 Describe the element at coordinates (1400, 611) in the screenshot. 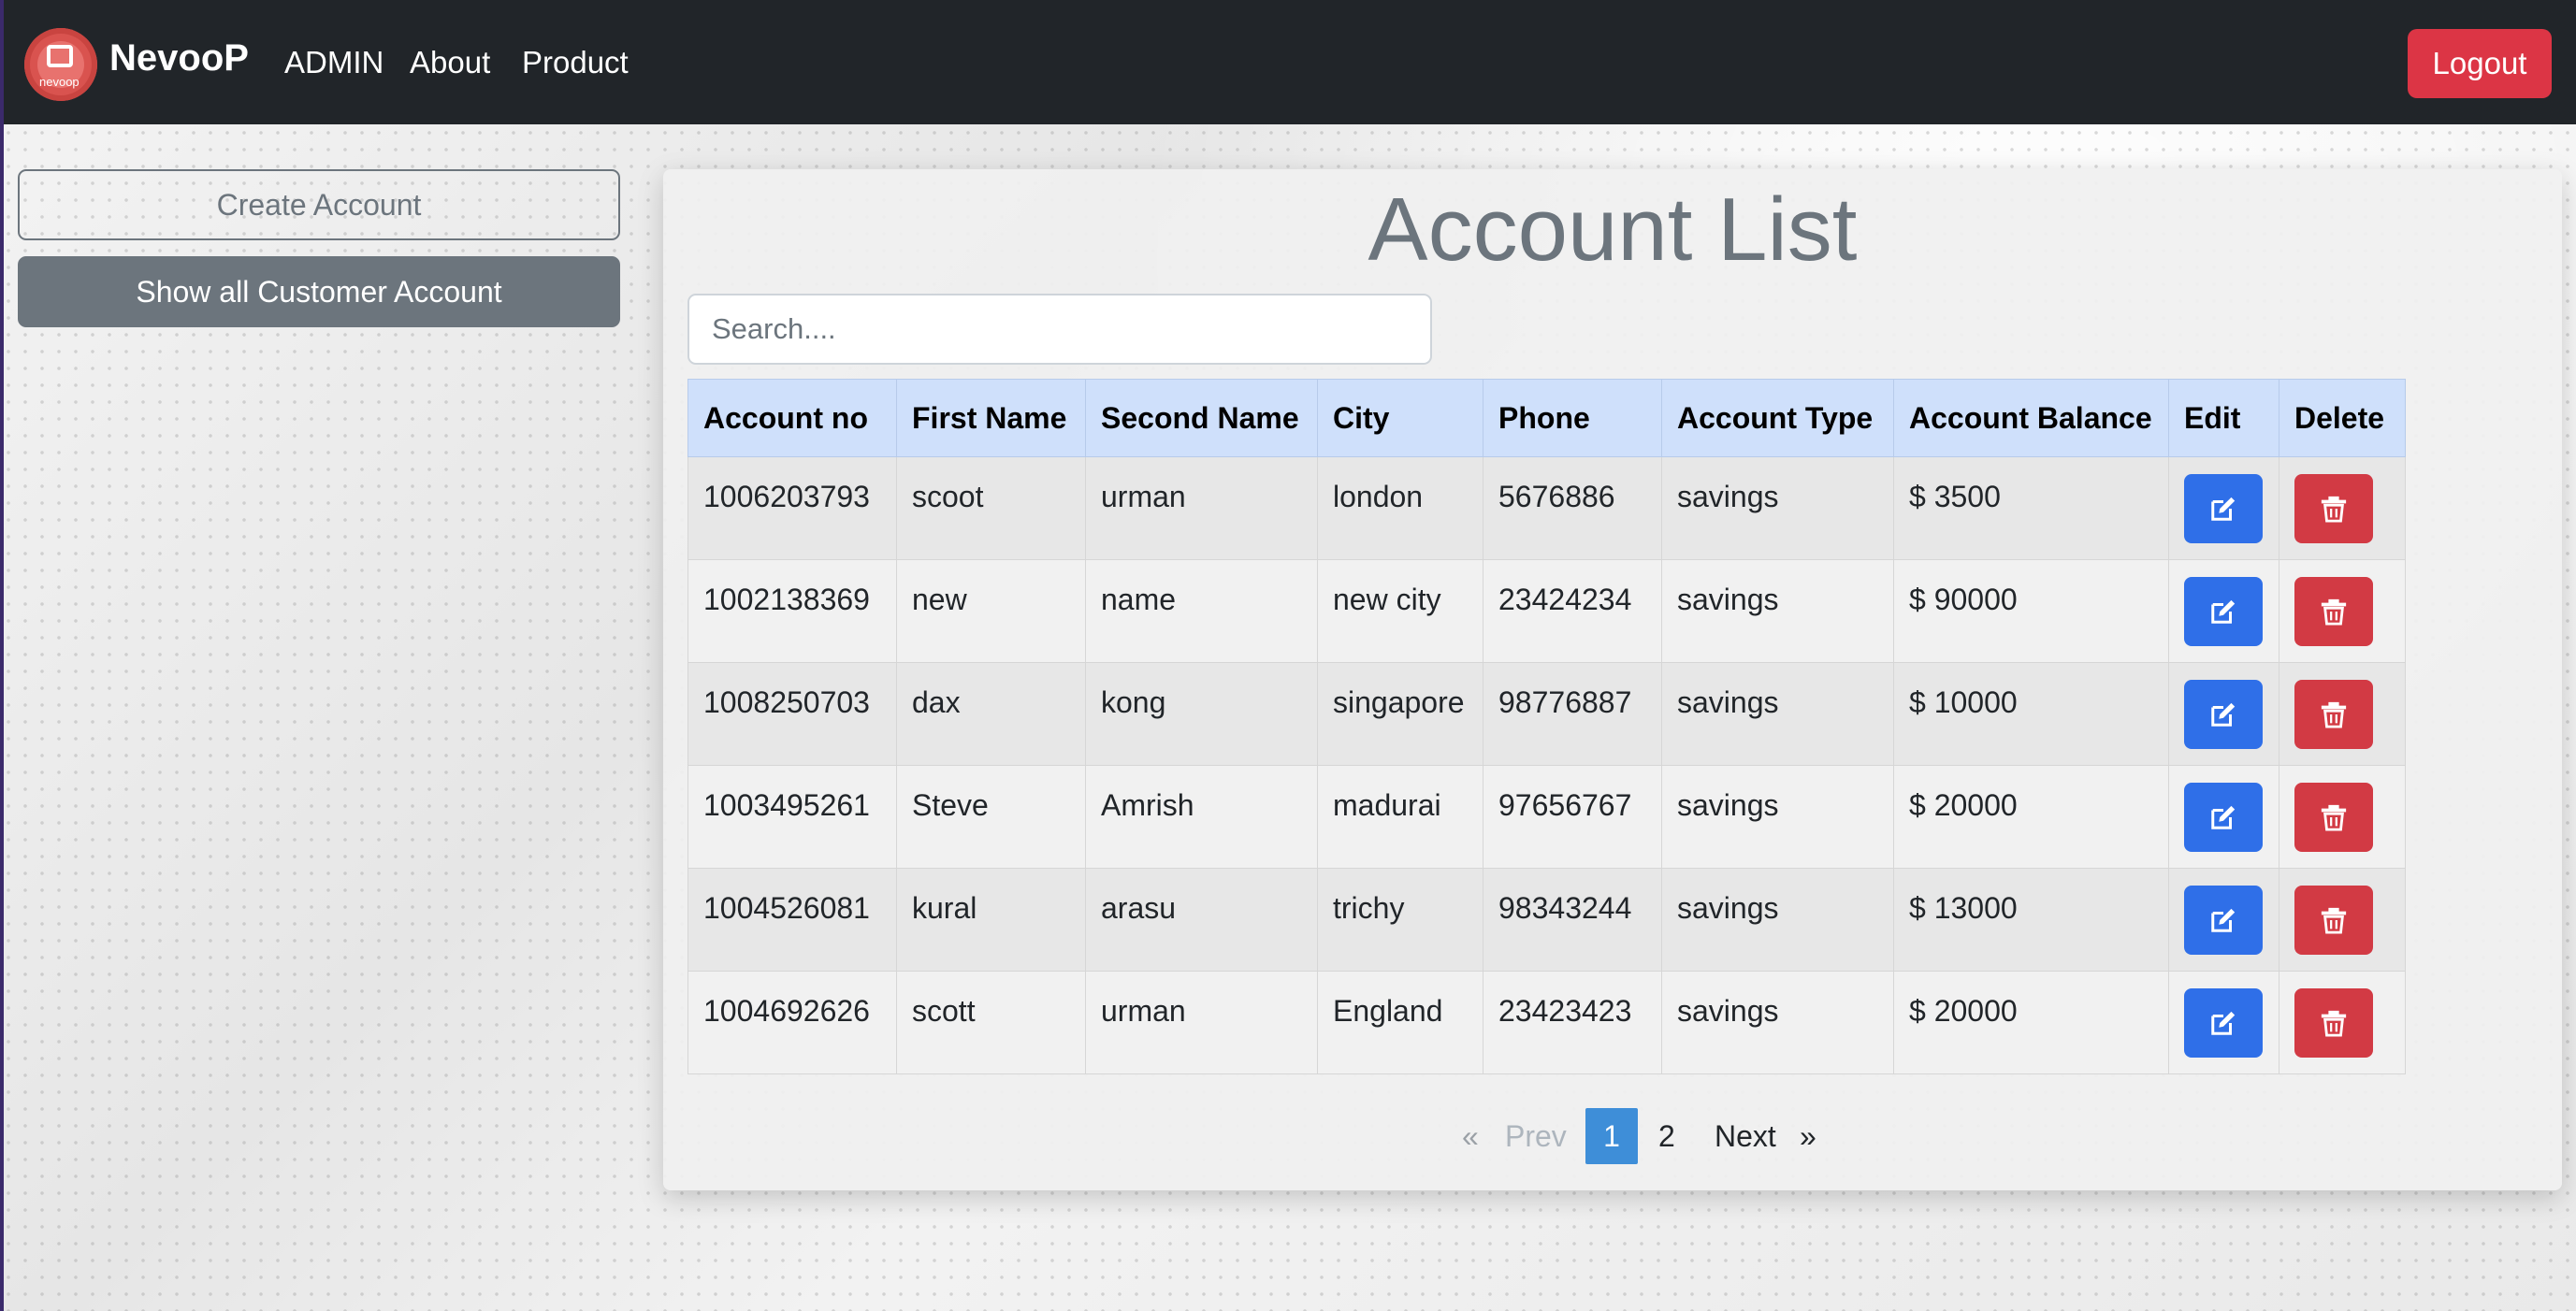

I see `table-cell: new city` at that location.